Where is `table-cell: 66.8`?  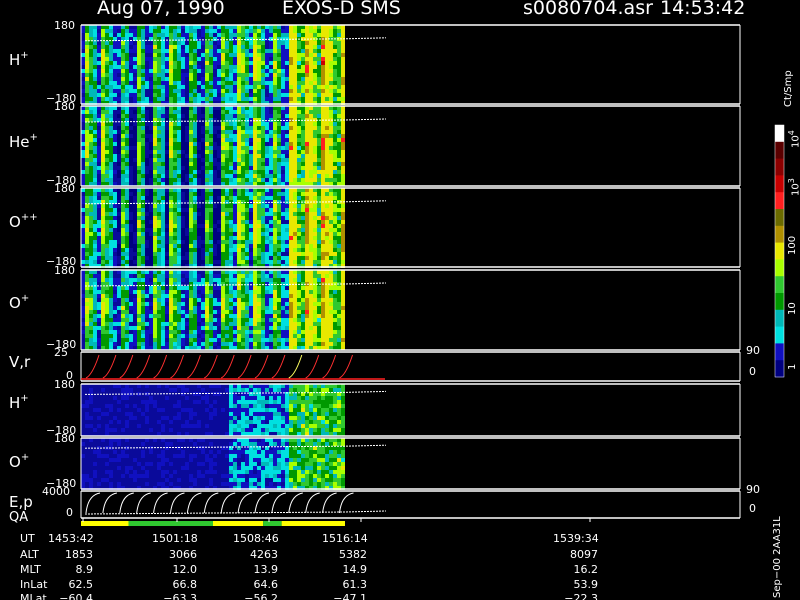
table-cell: 66.8 is located at coordinates (185, 584).